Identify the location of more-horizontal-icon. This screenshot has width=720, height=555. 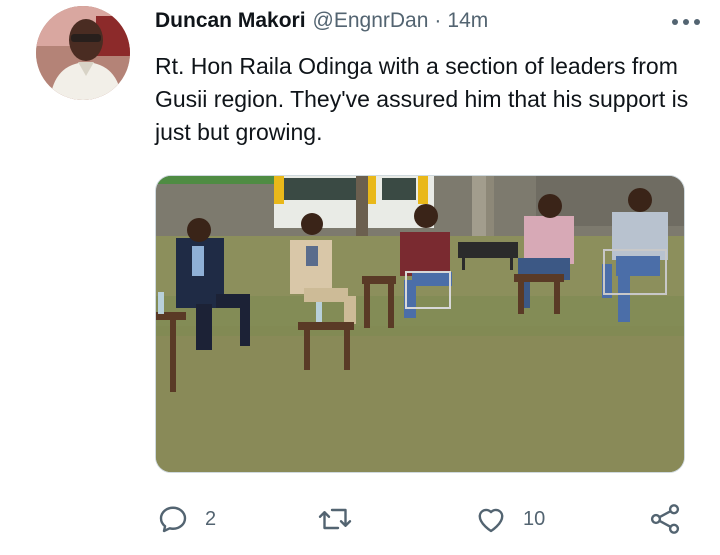
(686, 22).